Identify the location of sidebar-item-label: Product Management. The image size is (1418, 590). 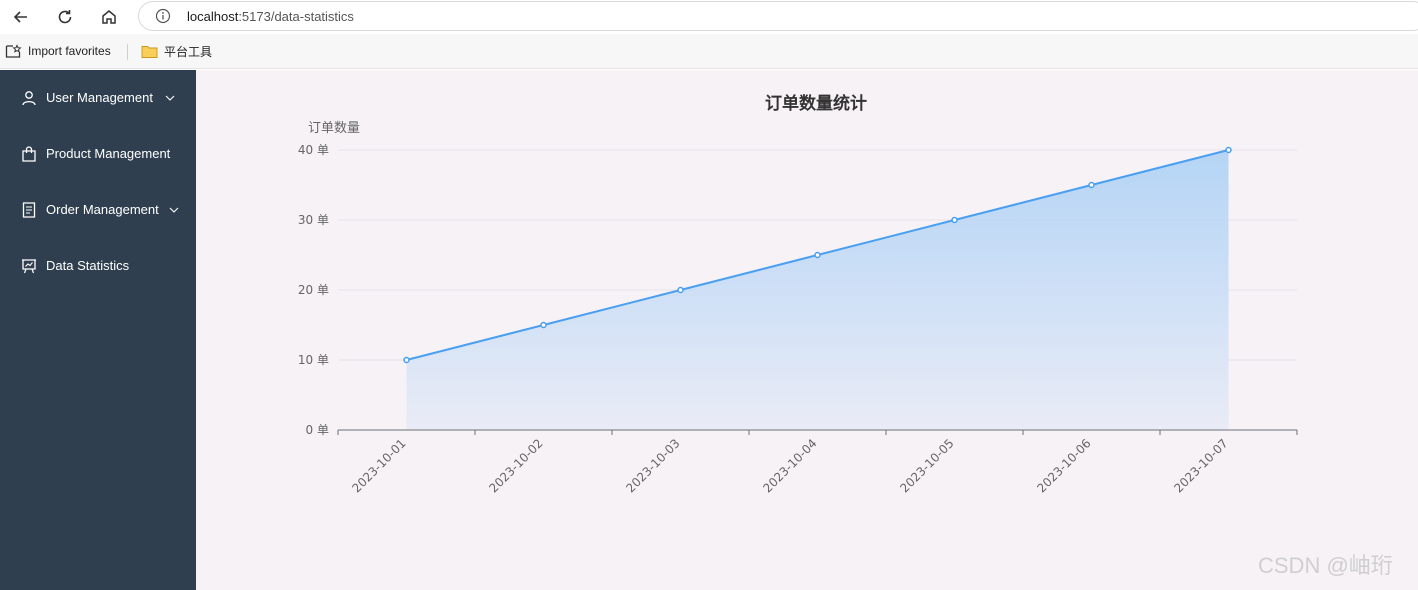
(108, 153).